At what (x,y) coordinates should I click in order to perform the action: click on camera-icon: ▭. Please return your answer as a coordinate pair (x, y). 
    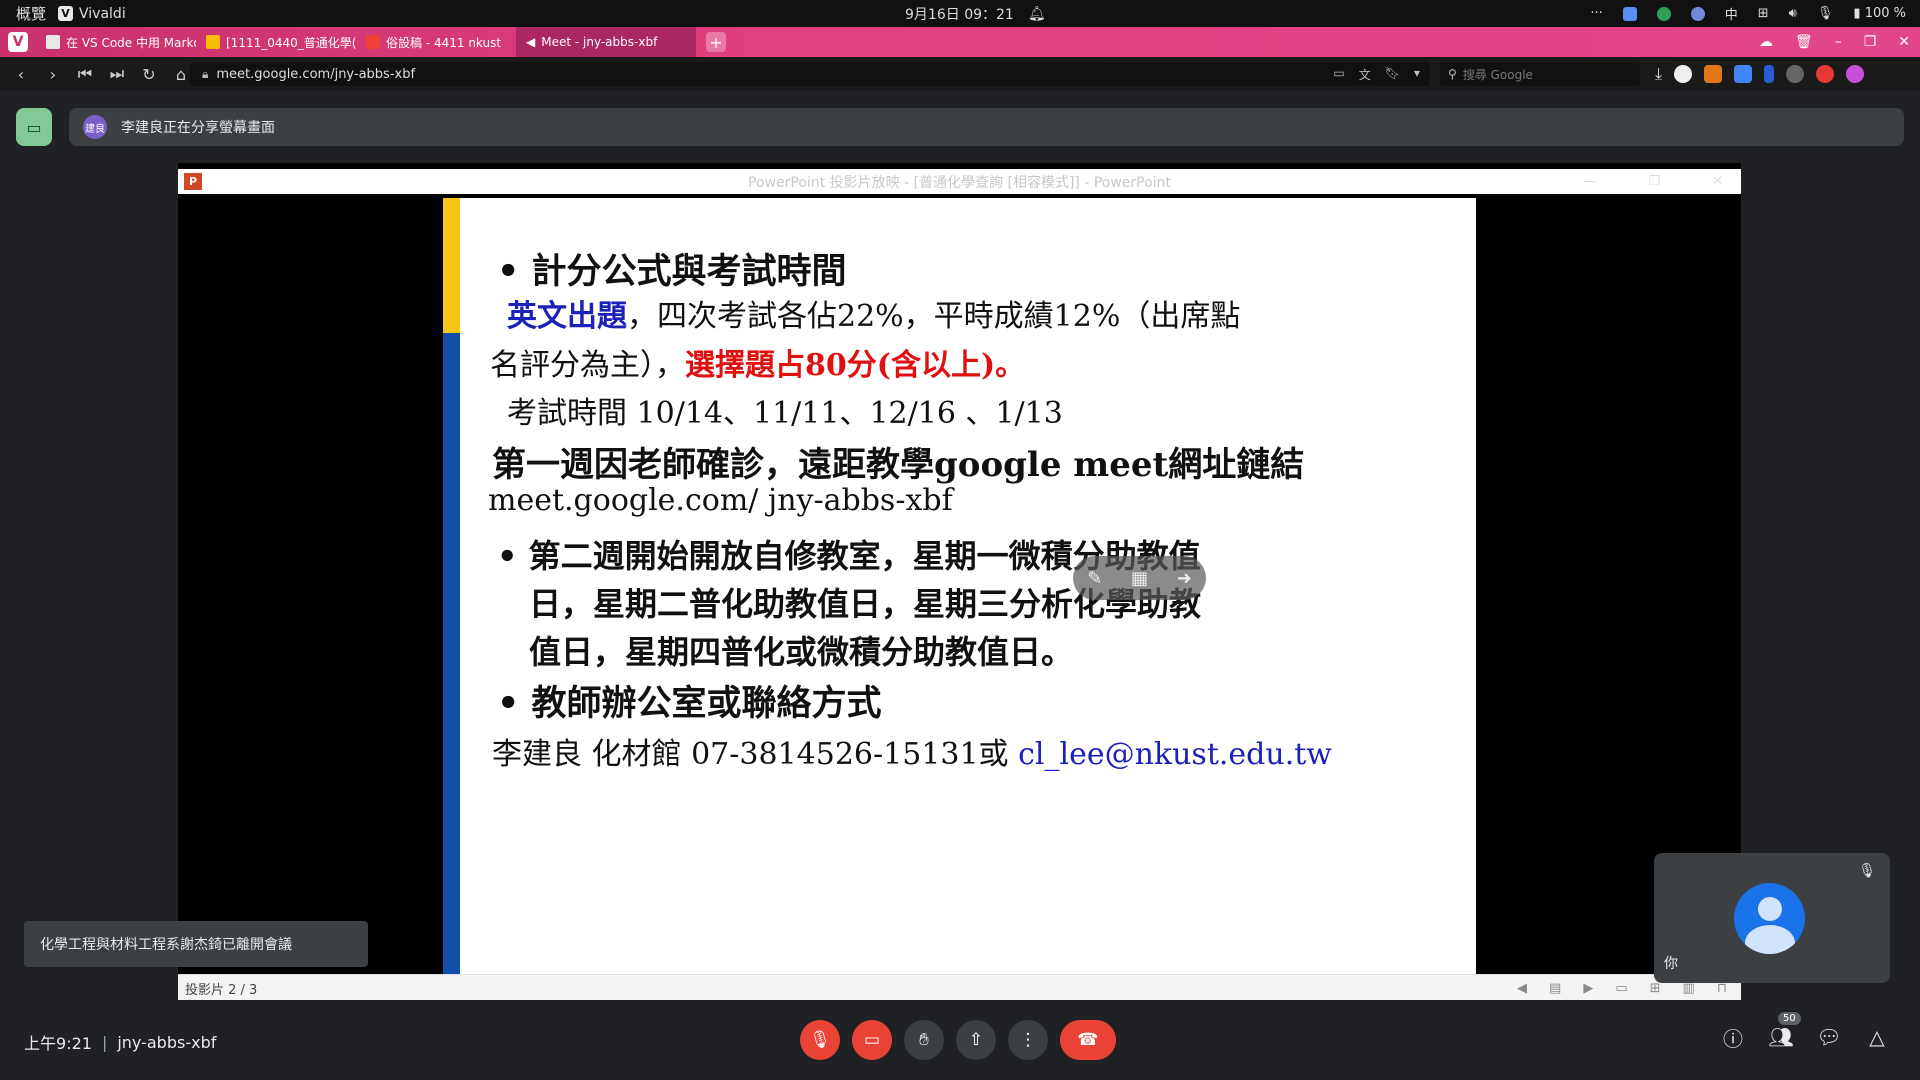
    Looking at the image, I should click on (1338, 74).